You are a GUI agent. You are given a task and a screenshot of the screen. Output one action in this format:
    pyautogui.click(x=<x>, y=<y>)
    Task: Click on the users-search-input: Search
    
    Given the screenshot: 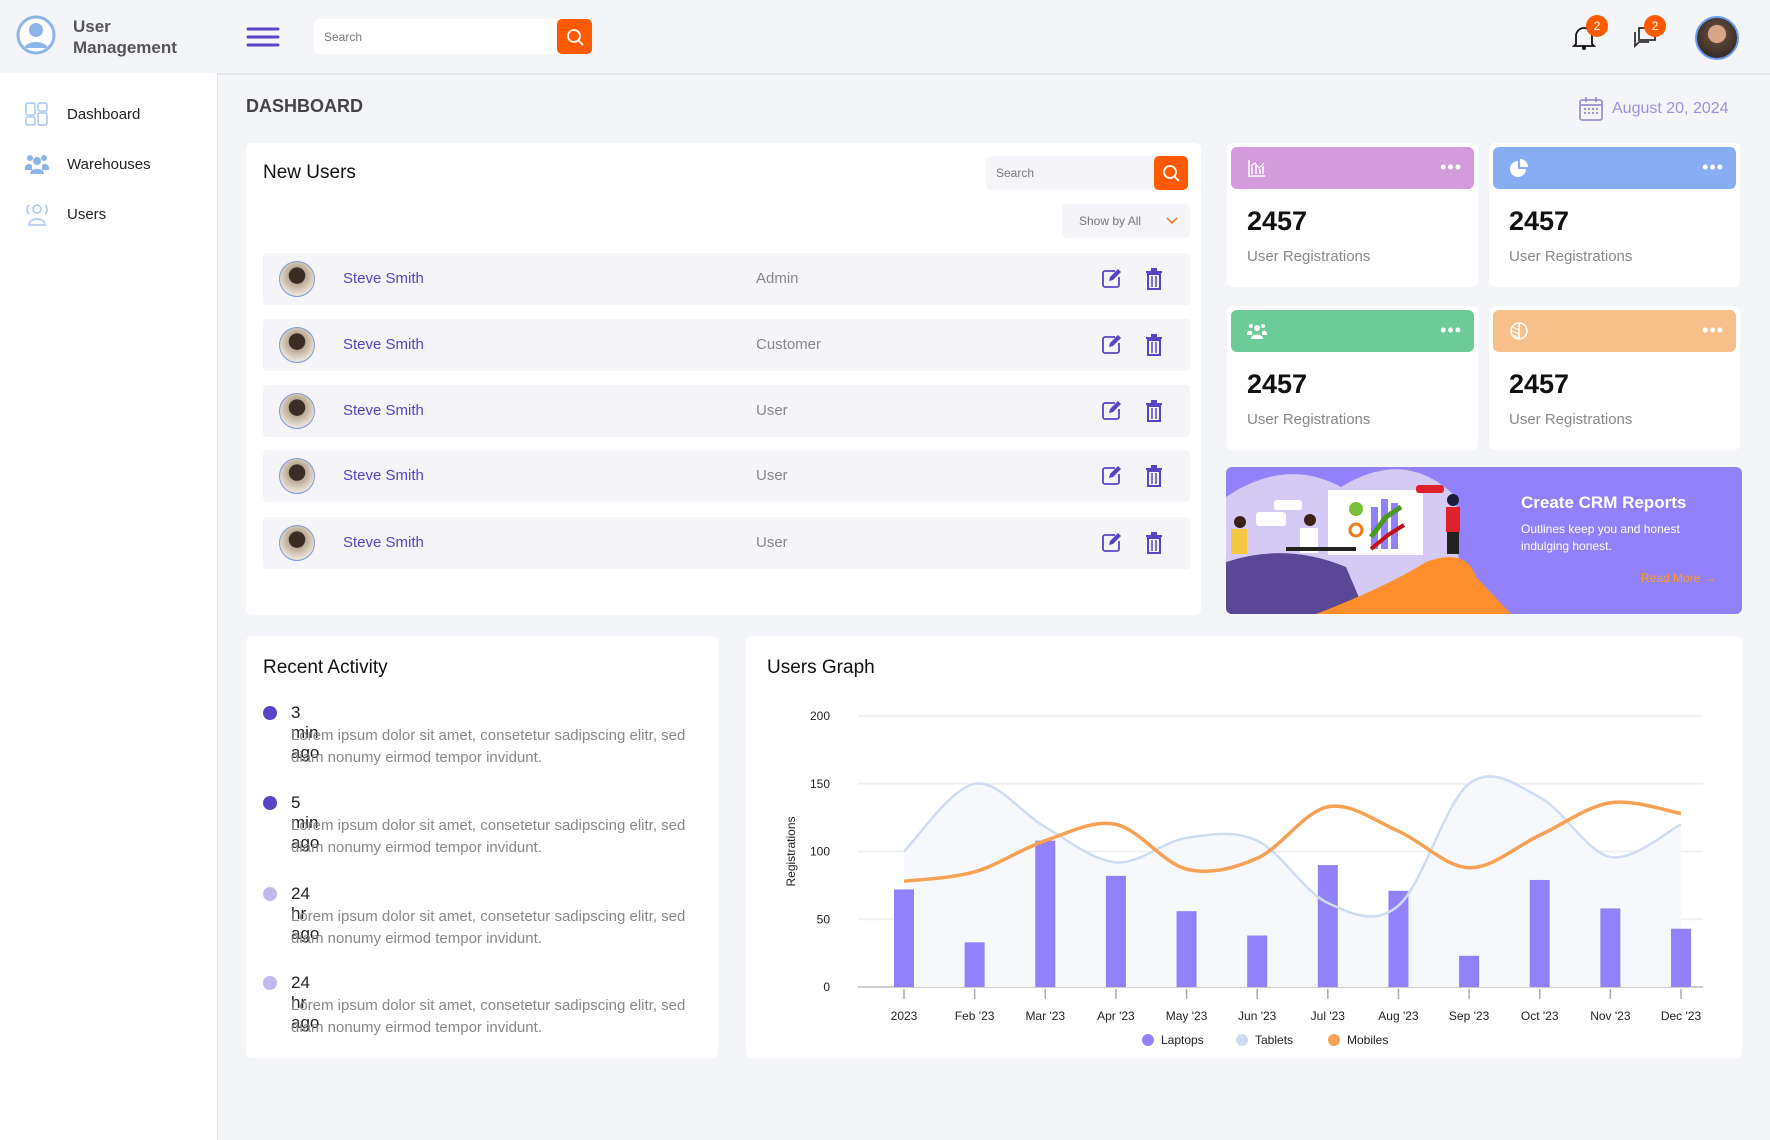 What is the action you would take?
    pyautogui.click(x=1087, y=173)
    